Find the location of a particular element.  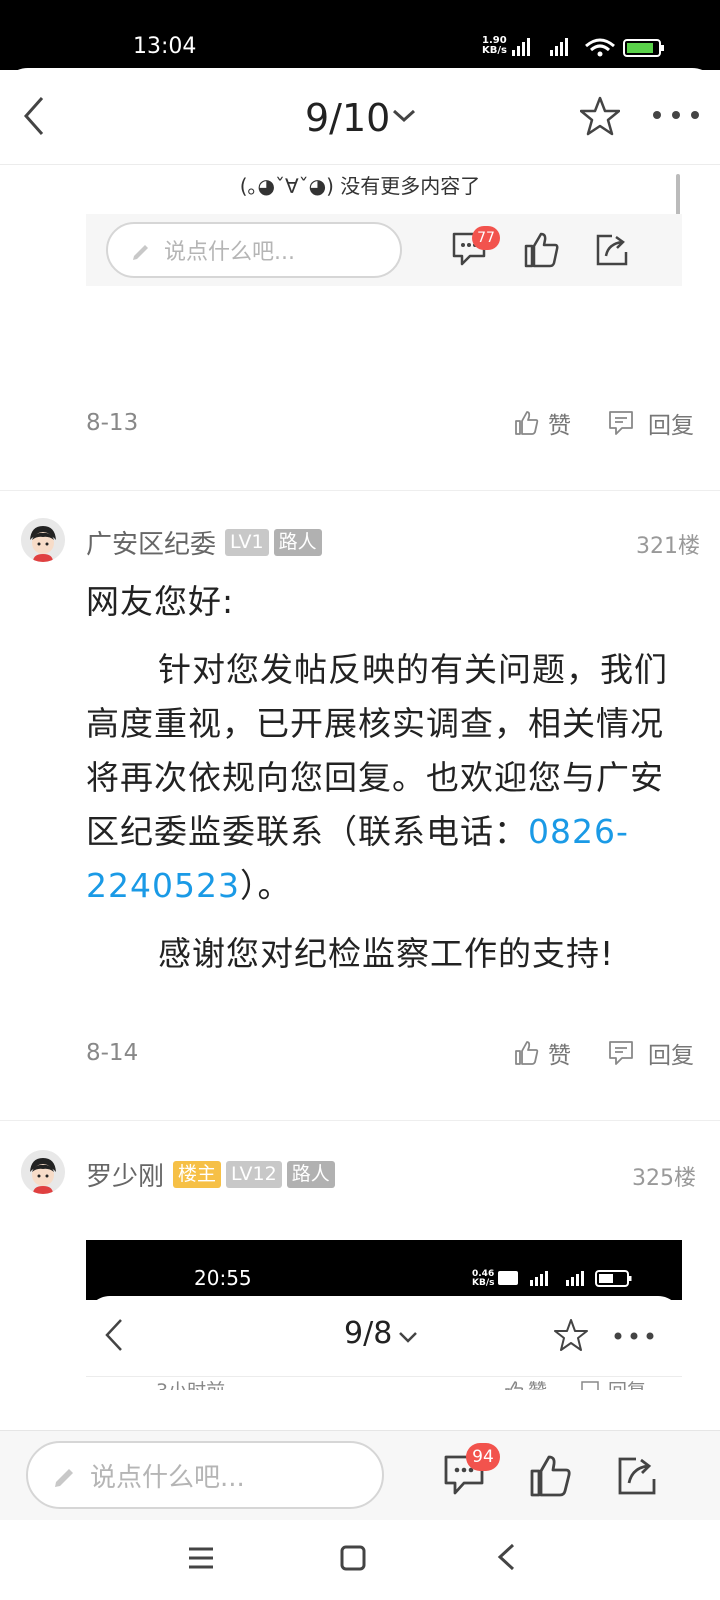

comment-count-badge: 94 is located at coordinates (483, 1457).